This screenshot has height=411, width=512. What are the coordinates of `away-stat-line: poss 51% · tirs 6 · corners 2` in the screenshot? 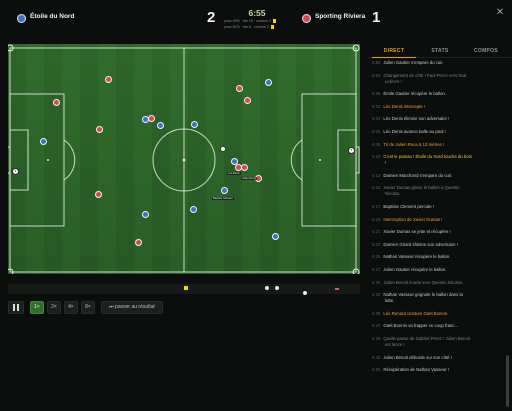 It's located at (249, 27).